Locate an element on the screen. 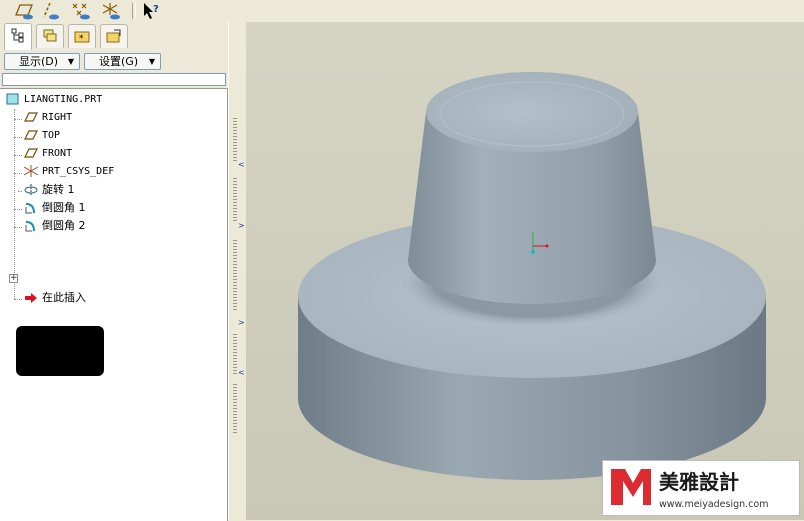 The height and width of the screenshot is (521, 804). tree-item-label: TOP is located at coordinates (51, 135).